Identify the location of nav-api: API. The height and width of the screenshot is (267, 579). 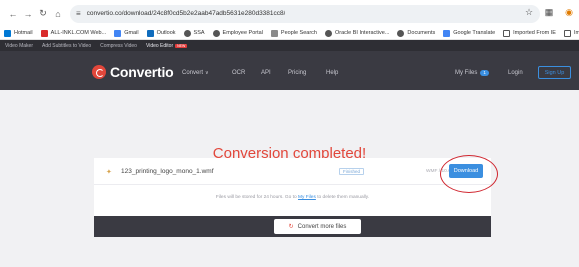
(266, 73).